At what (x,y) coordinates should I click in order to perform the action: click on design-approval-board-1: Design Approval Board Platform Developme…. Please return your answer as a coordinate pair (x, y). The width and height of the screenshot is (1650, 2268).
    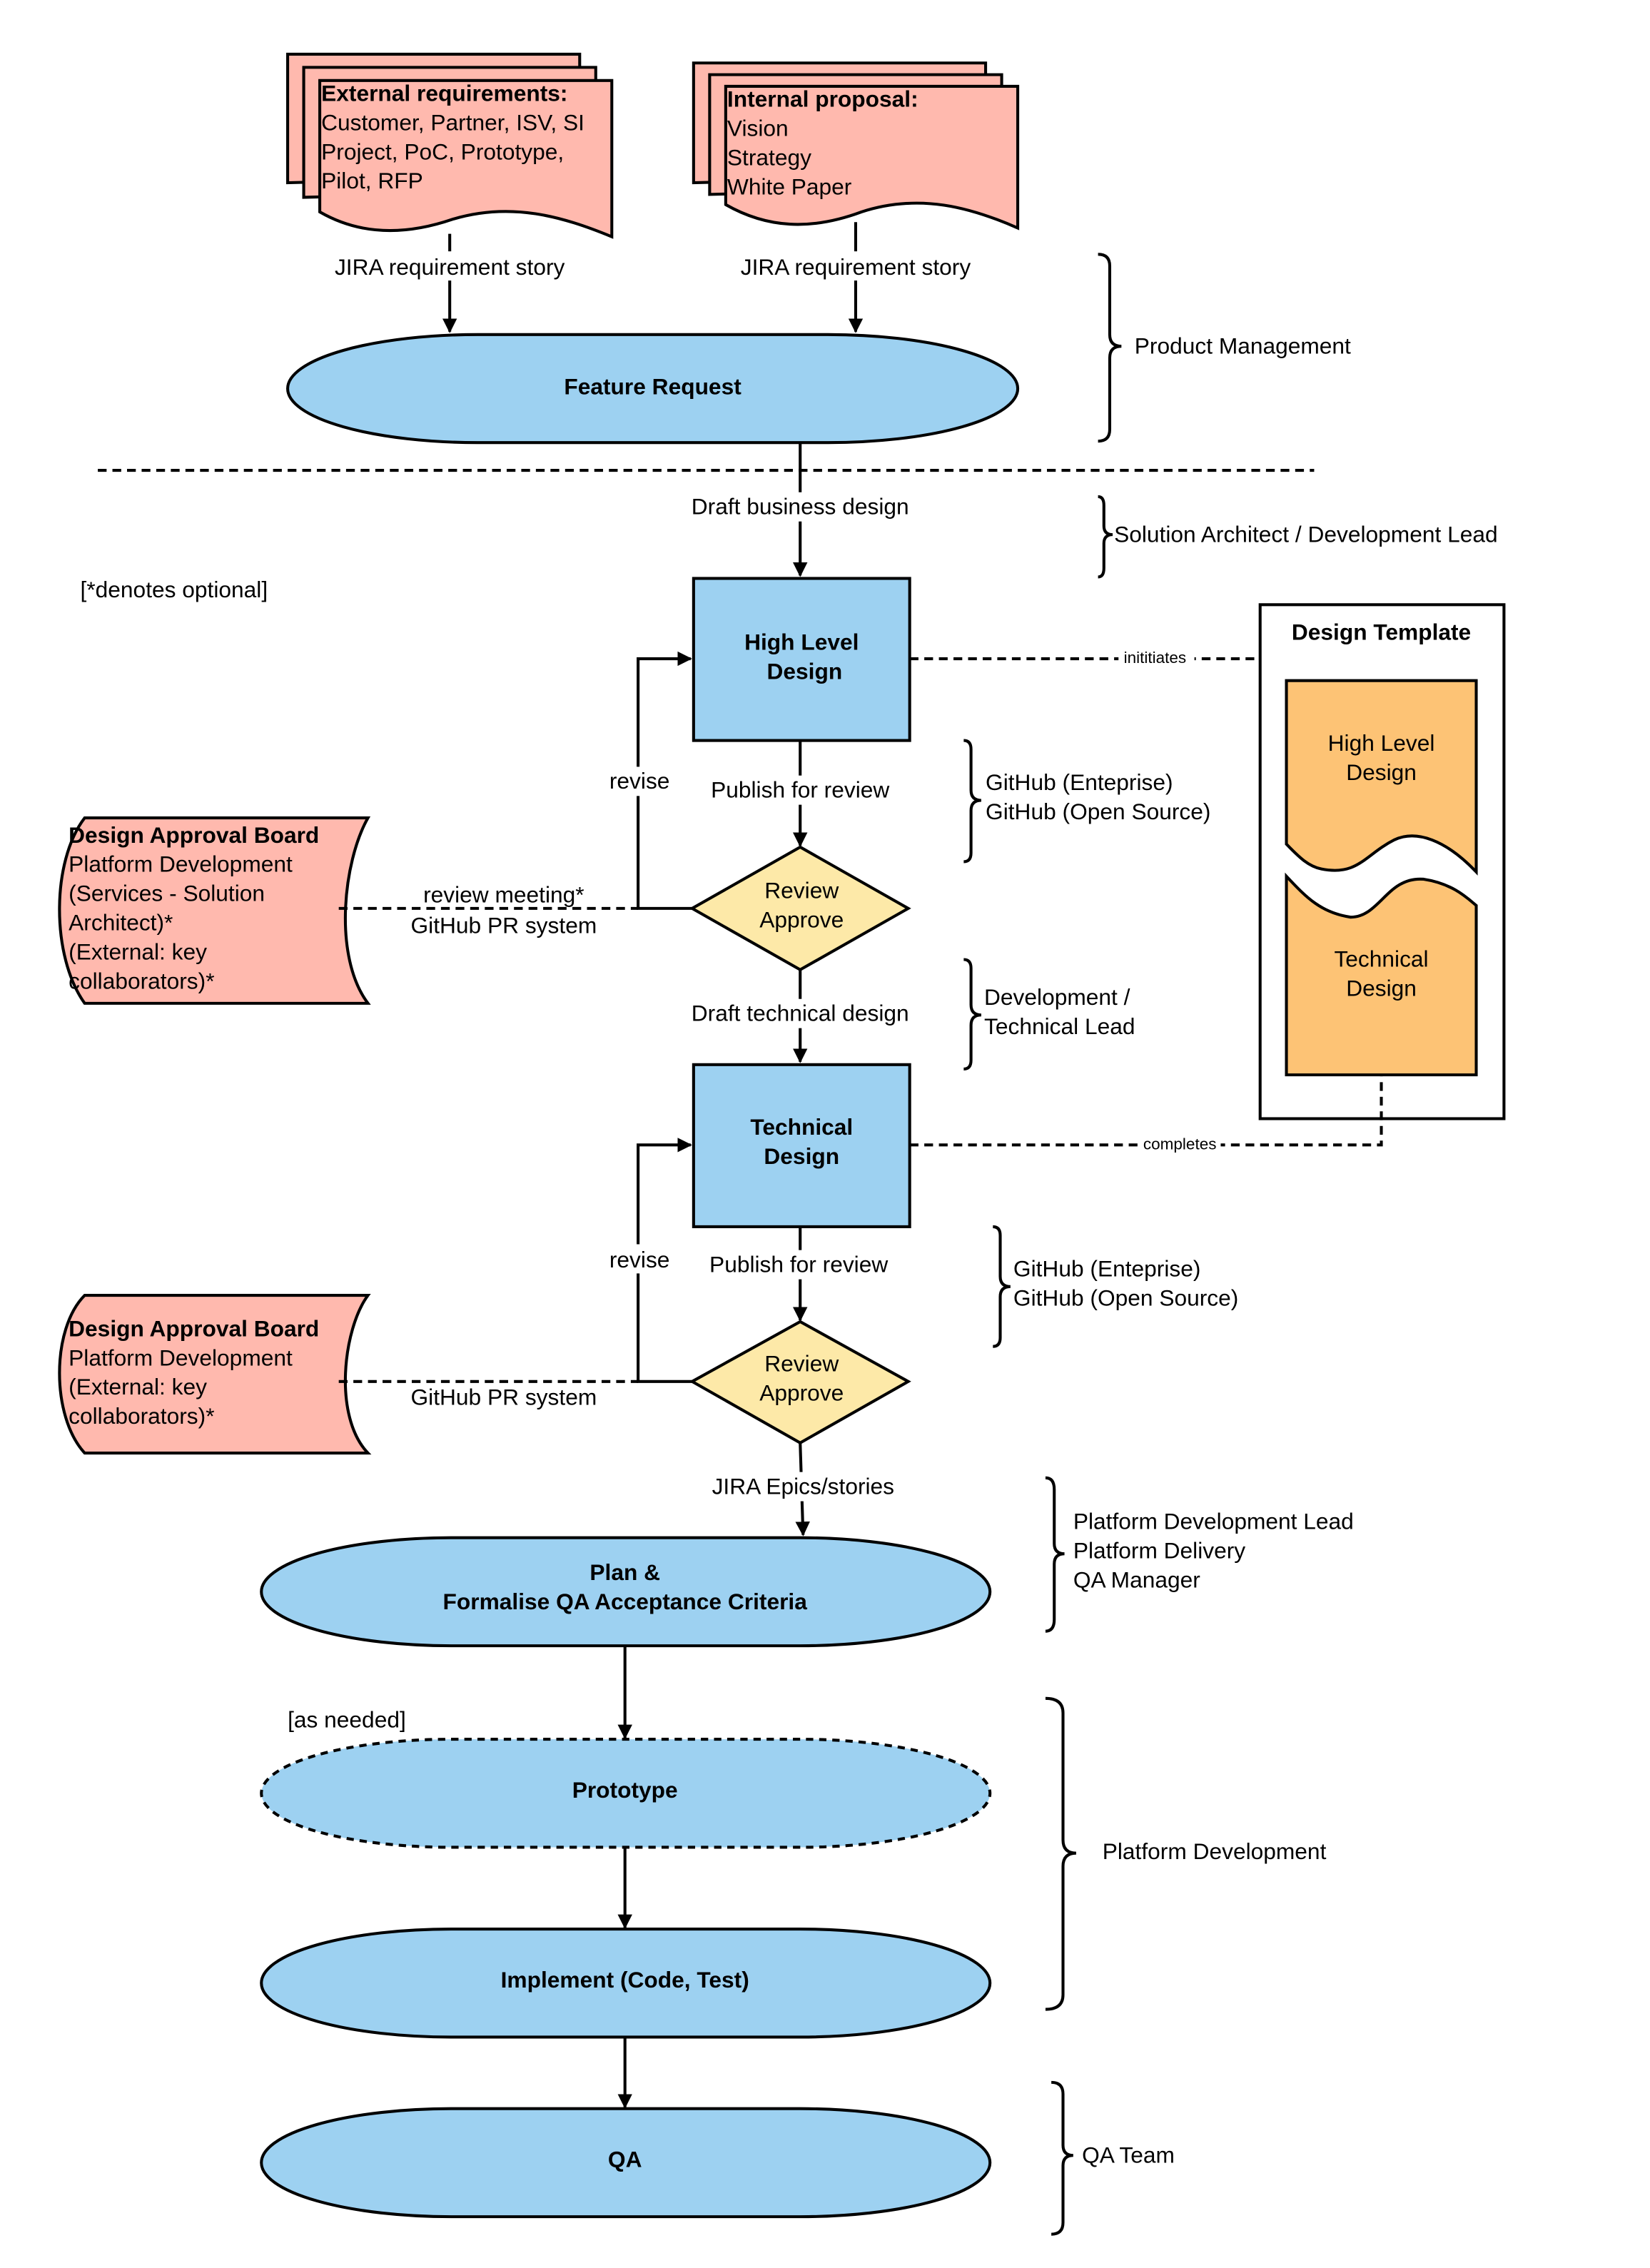
    Looking at the image, I should click on (214, 910).